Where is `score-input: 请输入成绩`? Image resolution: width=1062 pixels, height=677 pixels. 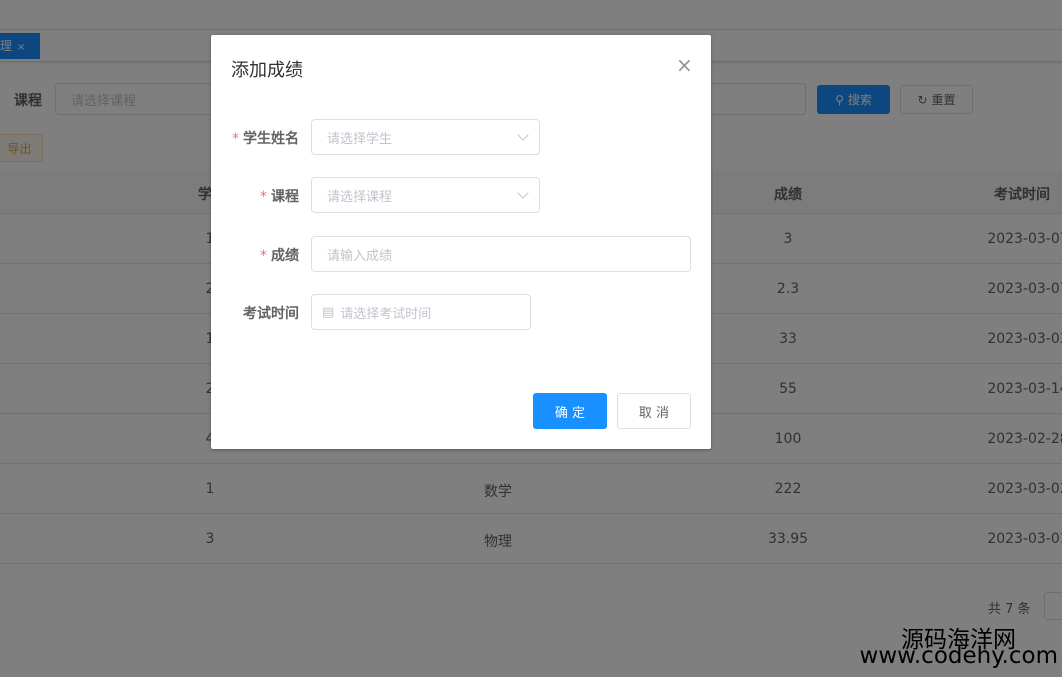 score-input: 请输入成绩 is located at coordinates (501, 254).